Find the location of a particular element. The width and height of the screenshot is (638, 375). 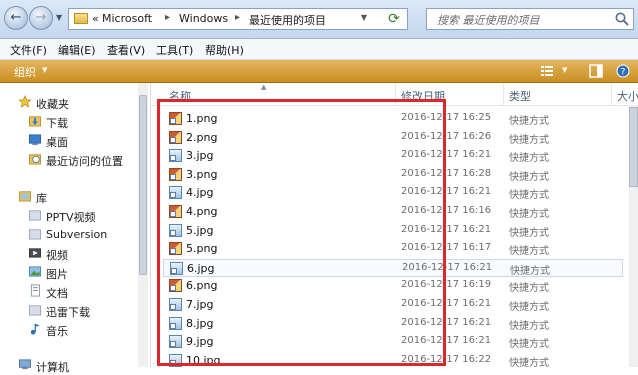

view-options-icon is located at coordinates (547, 71).